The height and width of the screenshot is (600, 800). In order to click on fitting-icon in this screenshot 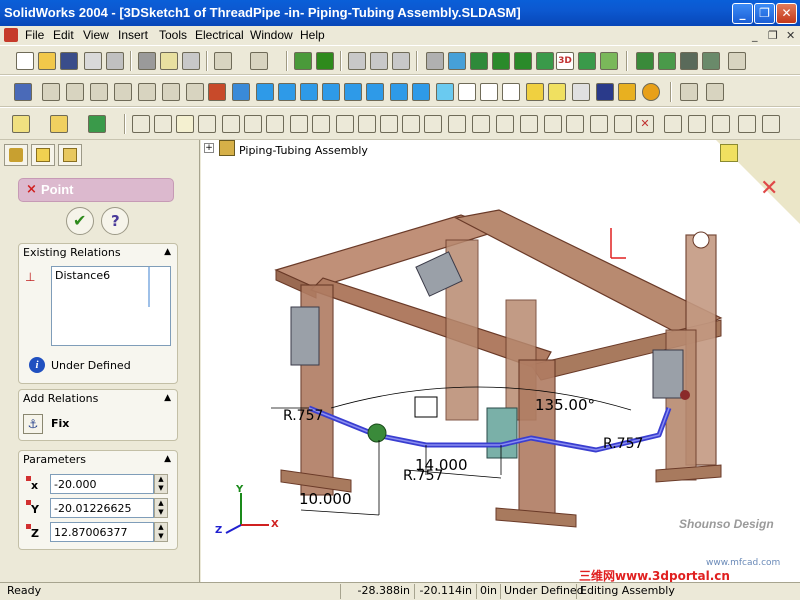, I will do `click(545, 61)`.